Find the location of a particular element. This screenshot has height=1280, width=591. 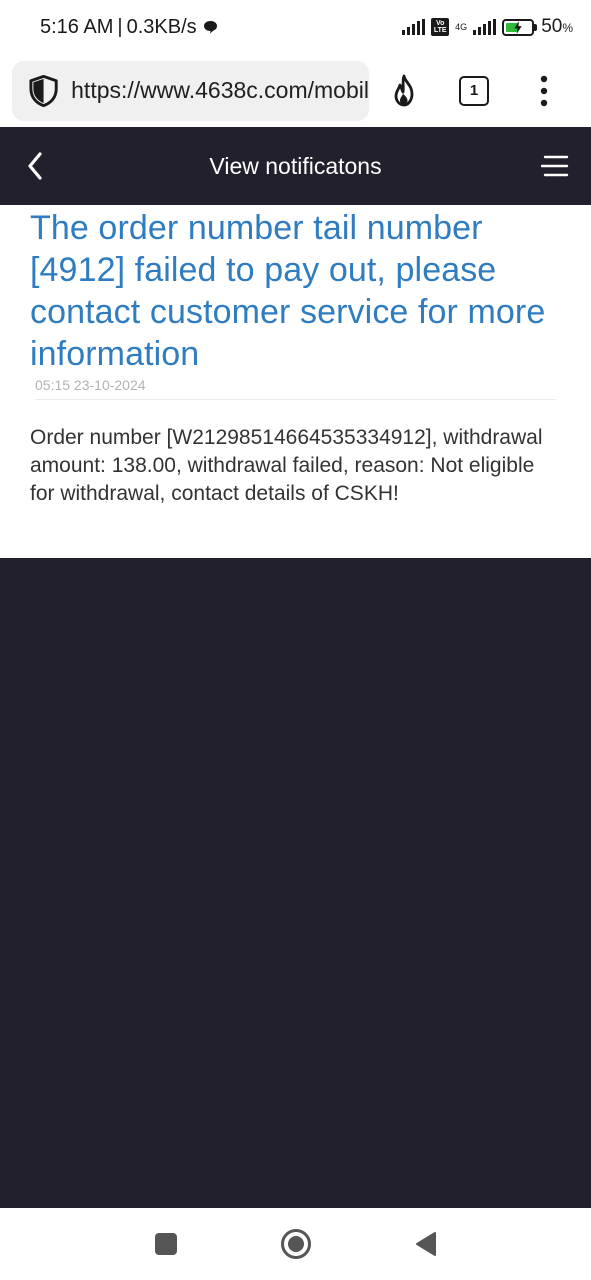

back-chevron-icon is located at coordinates (35, 166).